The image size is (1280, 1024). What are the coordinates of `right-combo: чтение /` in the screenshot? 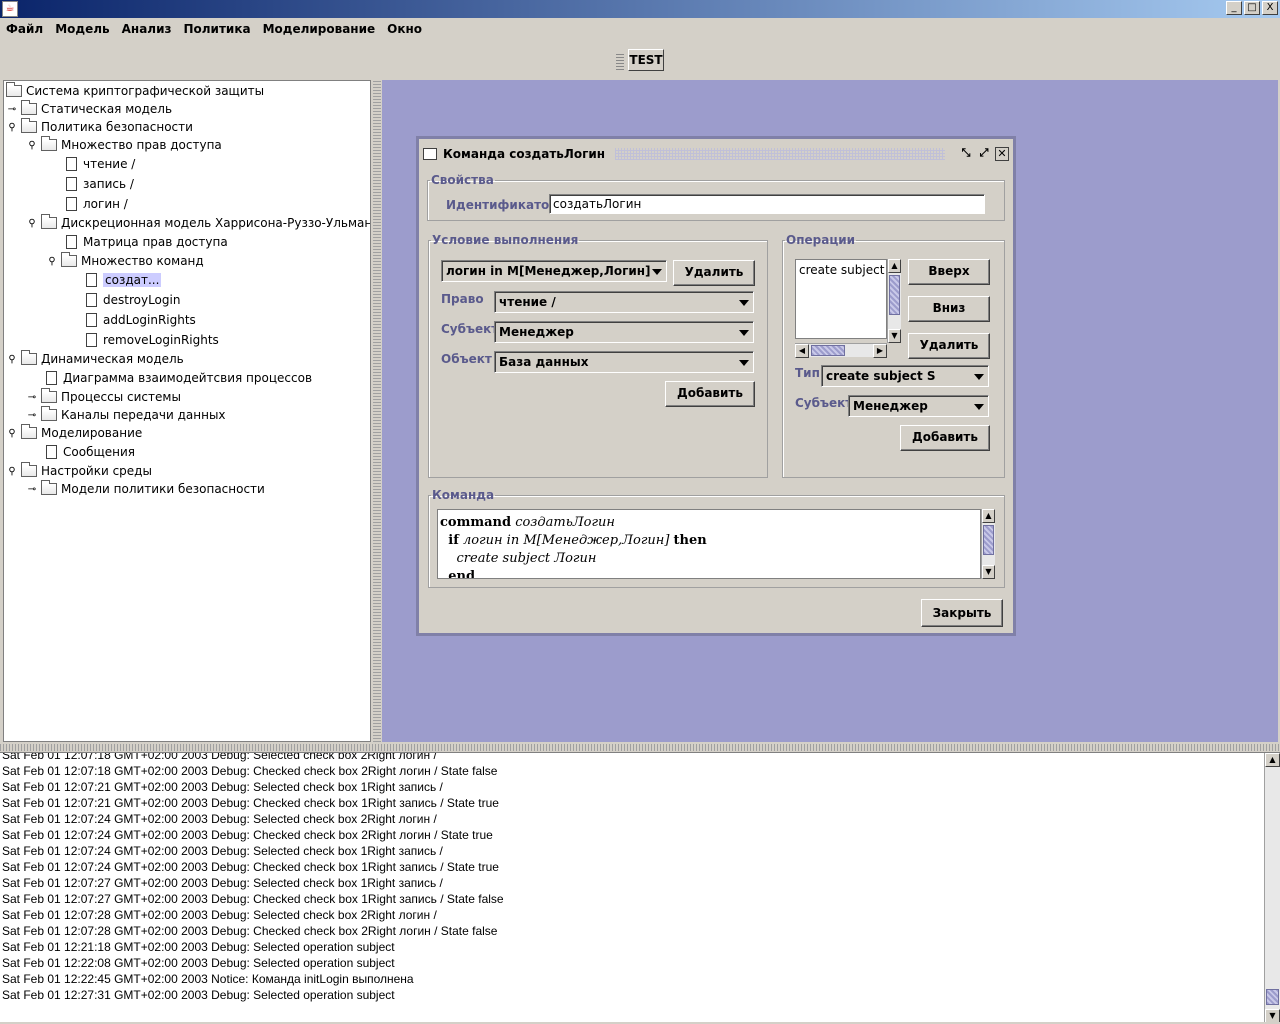 It's located at (624, 302).